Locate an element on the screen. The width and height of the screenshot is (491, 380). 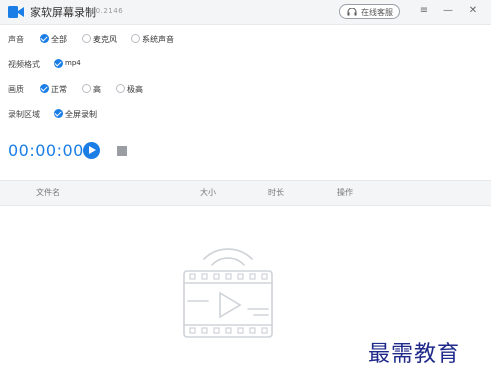
close-button: ✕ is located at coordinates (473, 11).